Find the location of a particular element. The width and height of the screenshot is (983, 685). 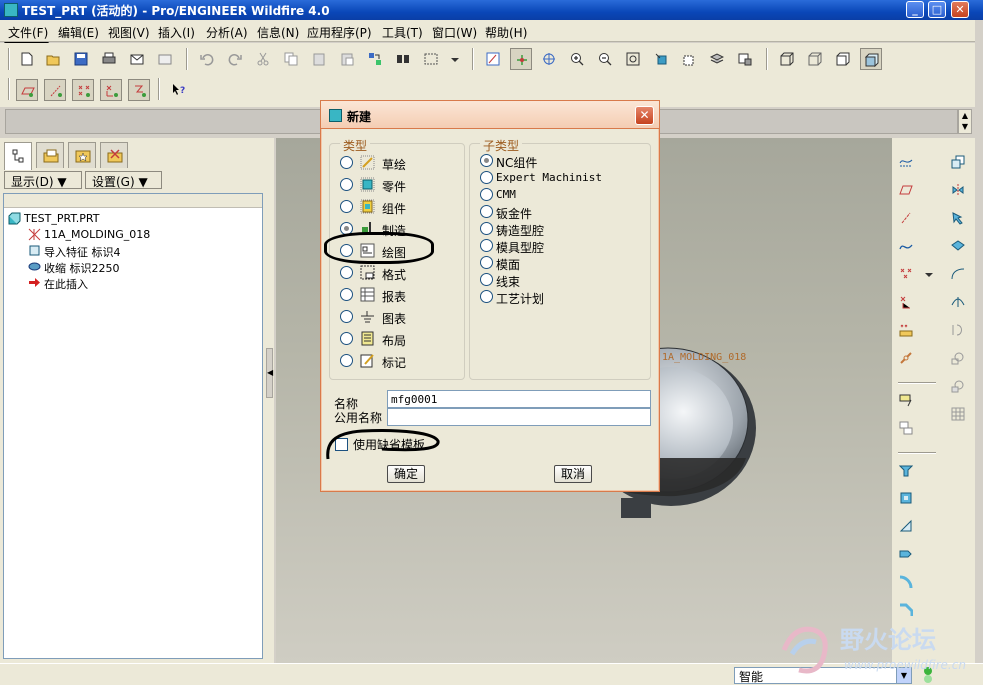

move-icon is located at coordinates (958, 218).